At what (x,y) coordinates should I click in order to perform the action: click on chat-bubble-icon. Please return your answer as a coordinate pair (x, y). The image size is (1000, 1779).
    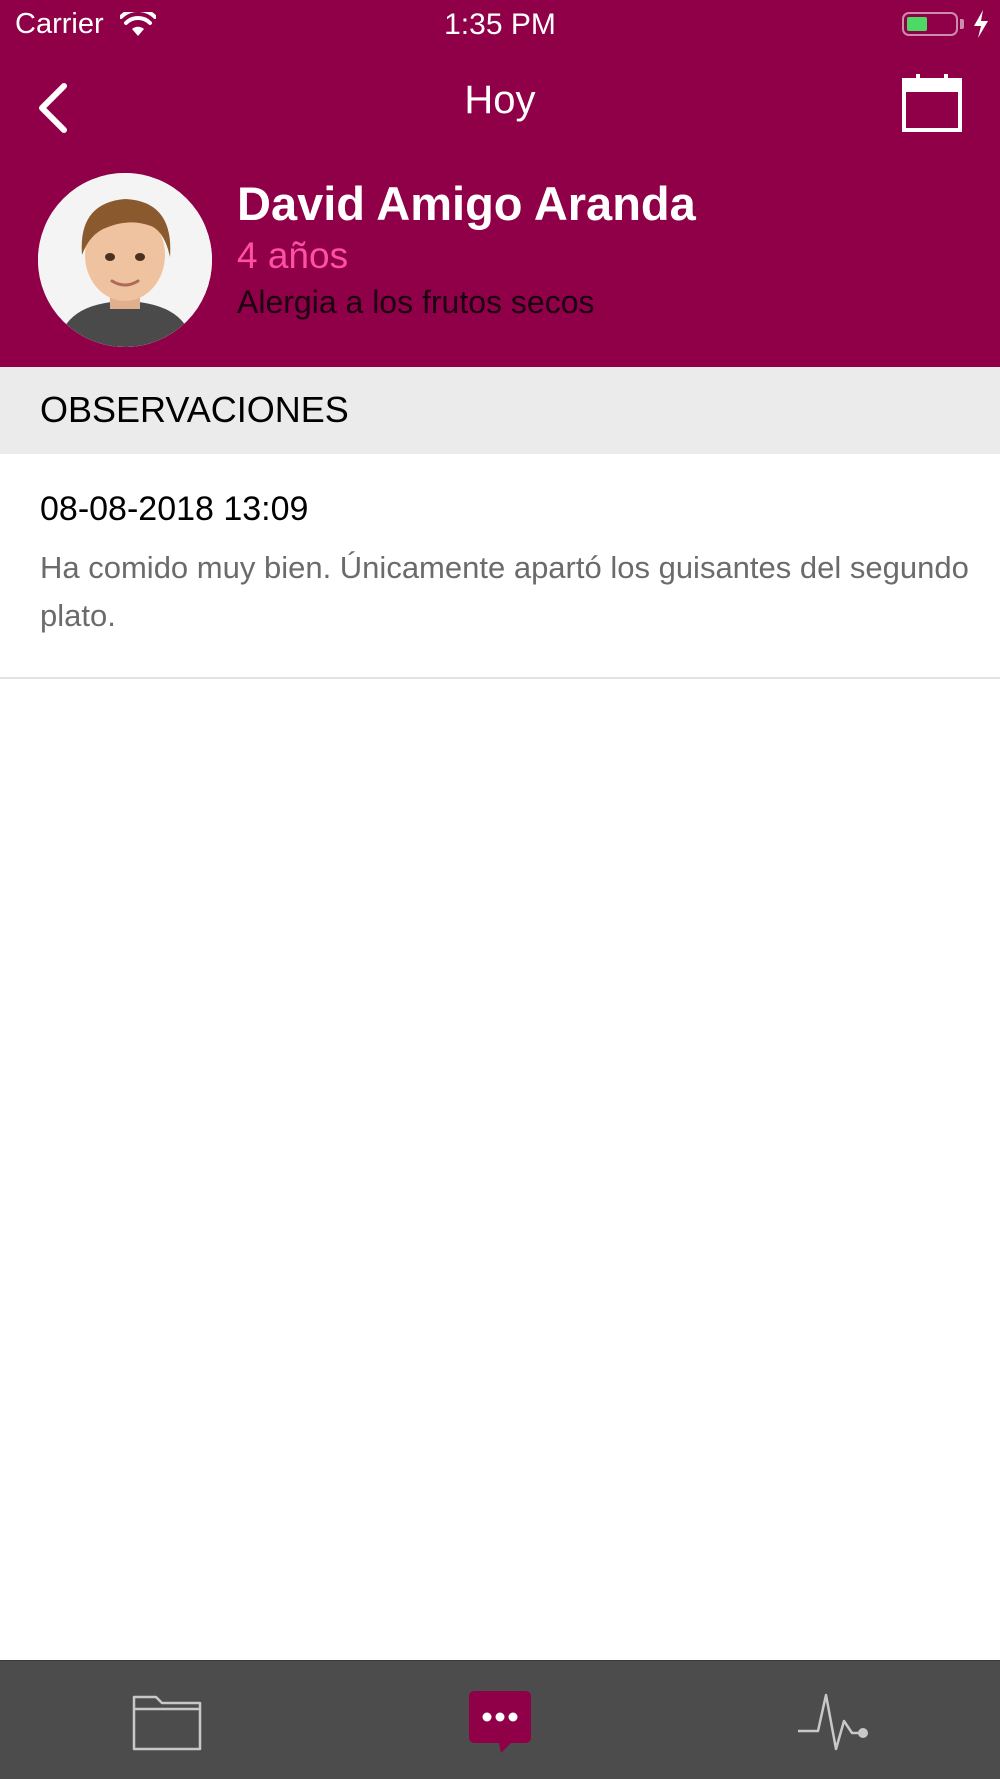
    Looking at the image, I should click on (500, 1722).